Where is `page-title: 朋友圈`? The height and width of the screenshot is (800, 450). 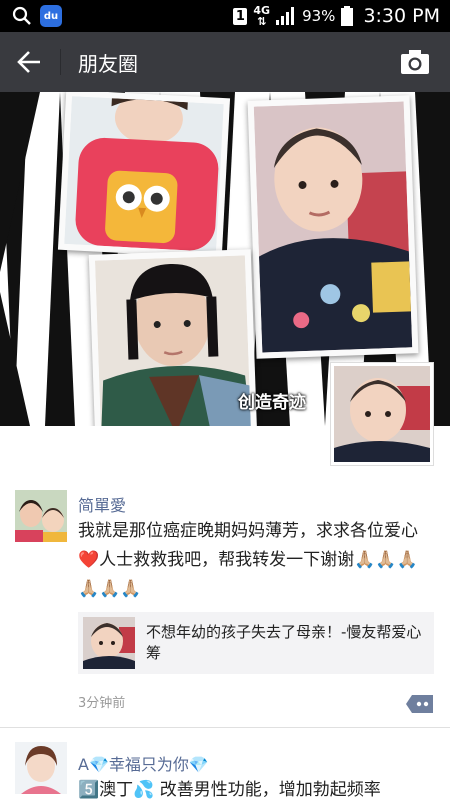
page-title: 朋友圈 is located at coordinates (108, 64).